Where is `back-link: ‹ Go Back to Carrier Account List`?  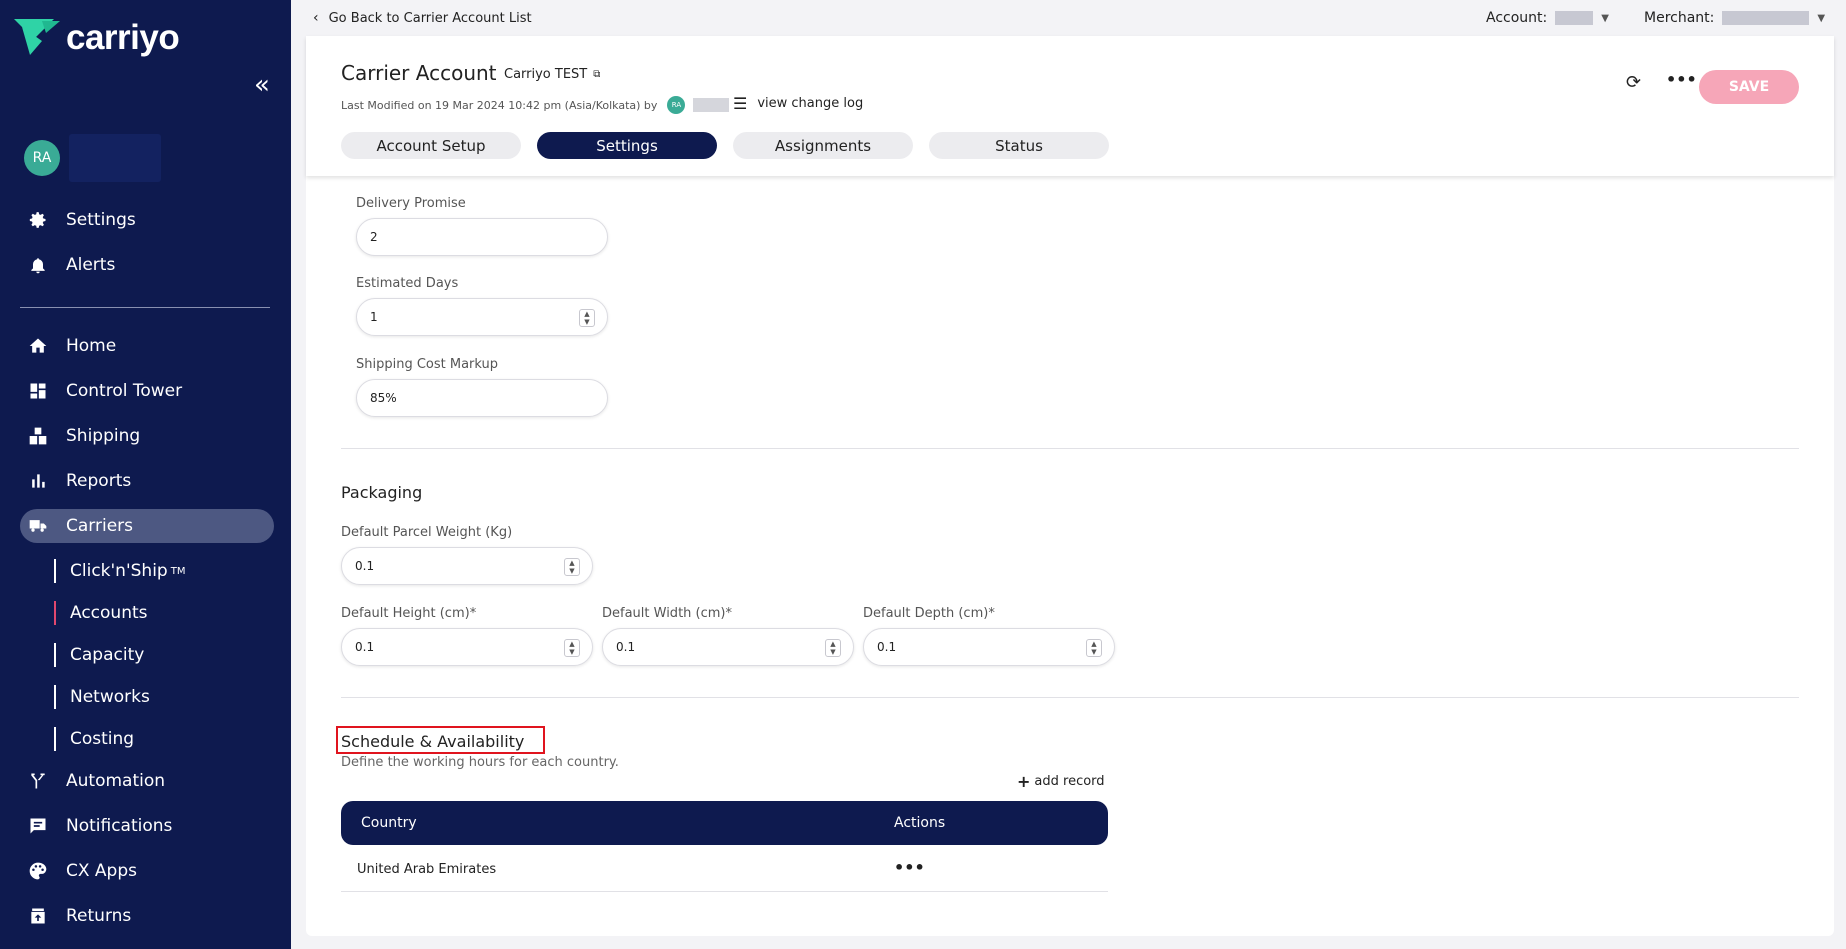 back-link: ‹ Go Back to Carrier Account List is located at coordinates (422, 18).